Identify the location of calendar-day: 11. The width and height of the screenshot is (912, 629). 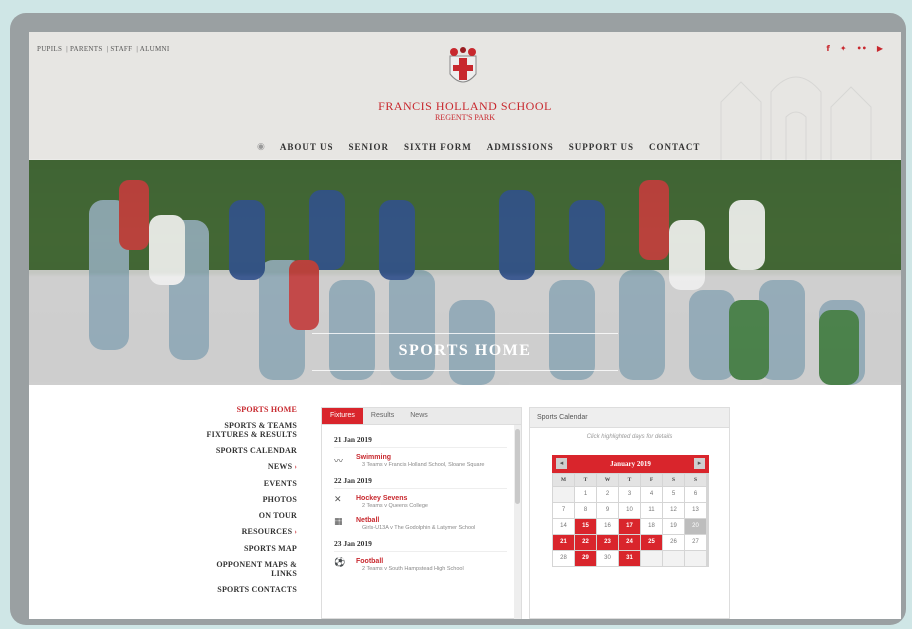
(651, 510).